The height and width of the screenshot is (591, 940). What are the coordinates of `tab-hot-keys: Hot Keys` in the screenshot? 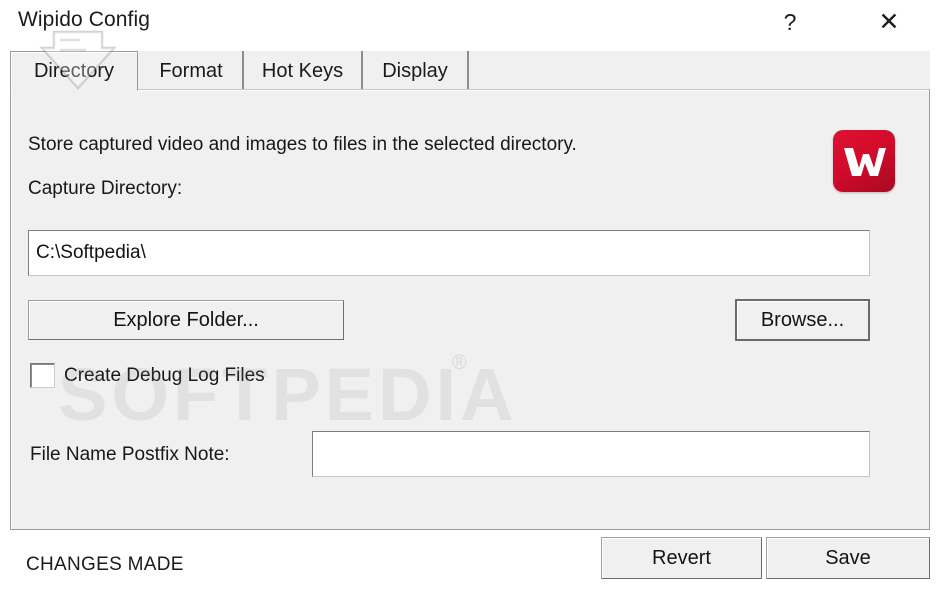 It's located at (303, 71).